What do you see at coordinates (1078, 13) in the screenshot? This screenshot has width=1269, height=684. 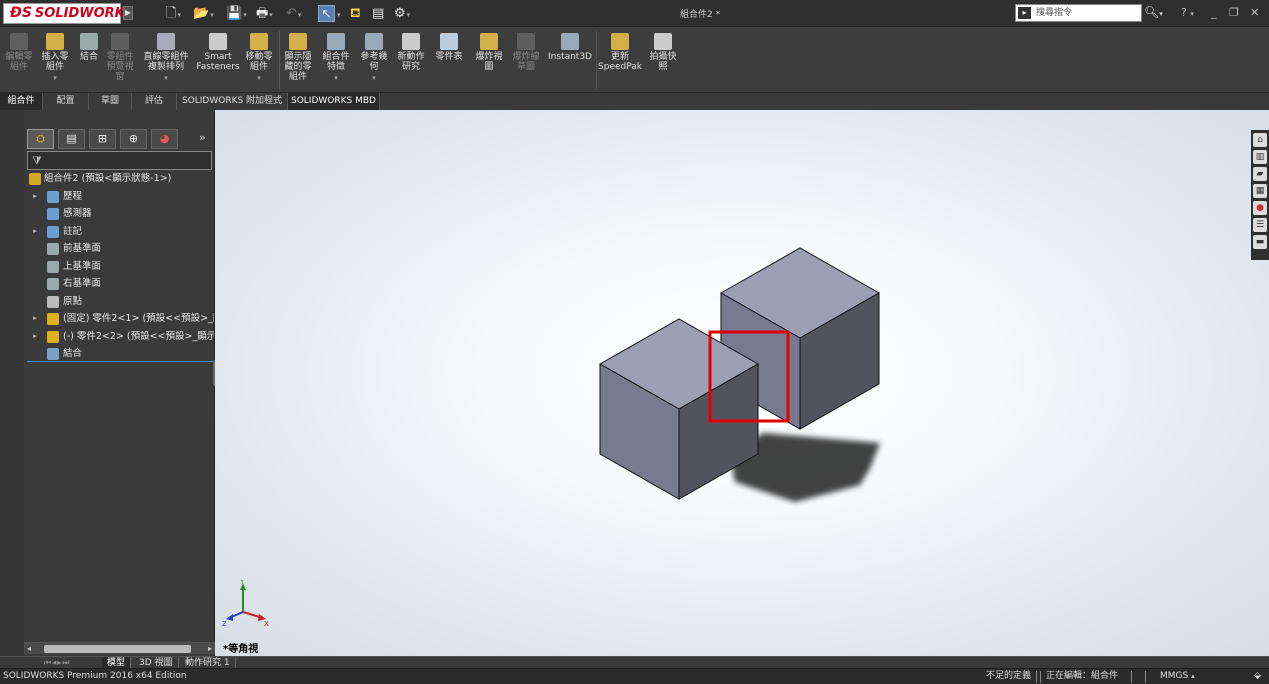 I see `search-input: ▸ 搜尋指令` at bounding box center [1078, 13].